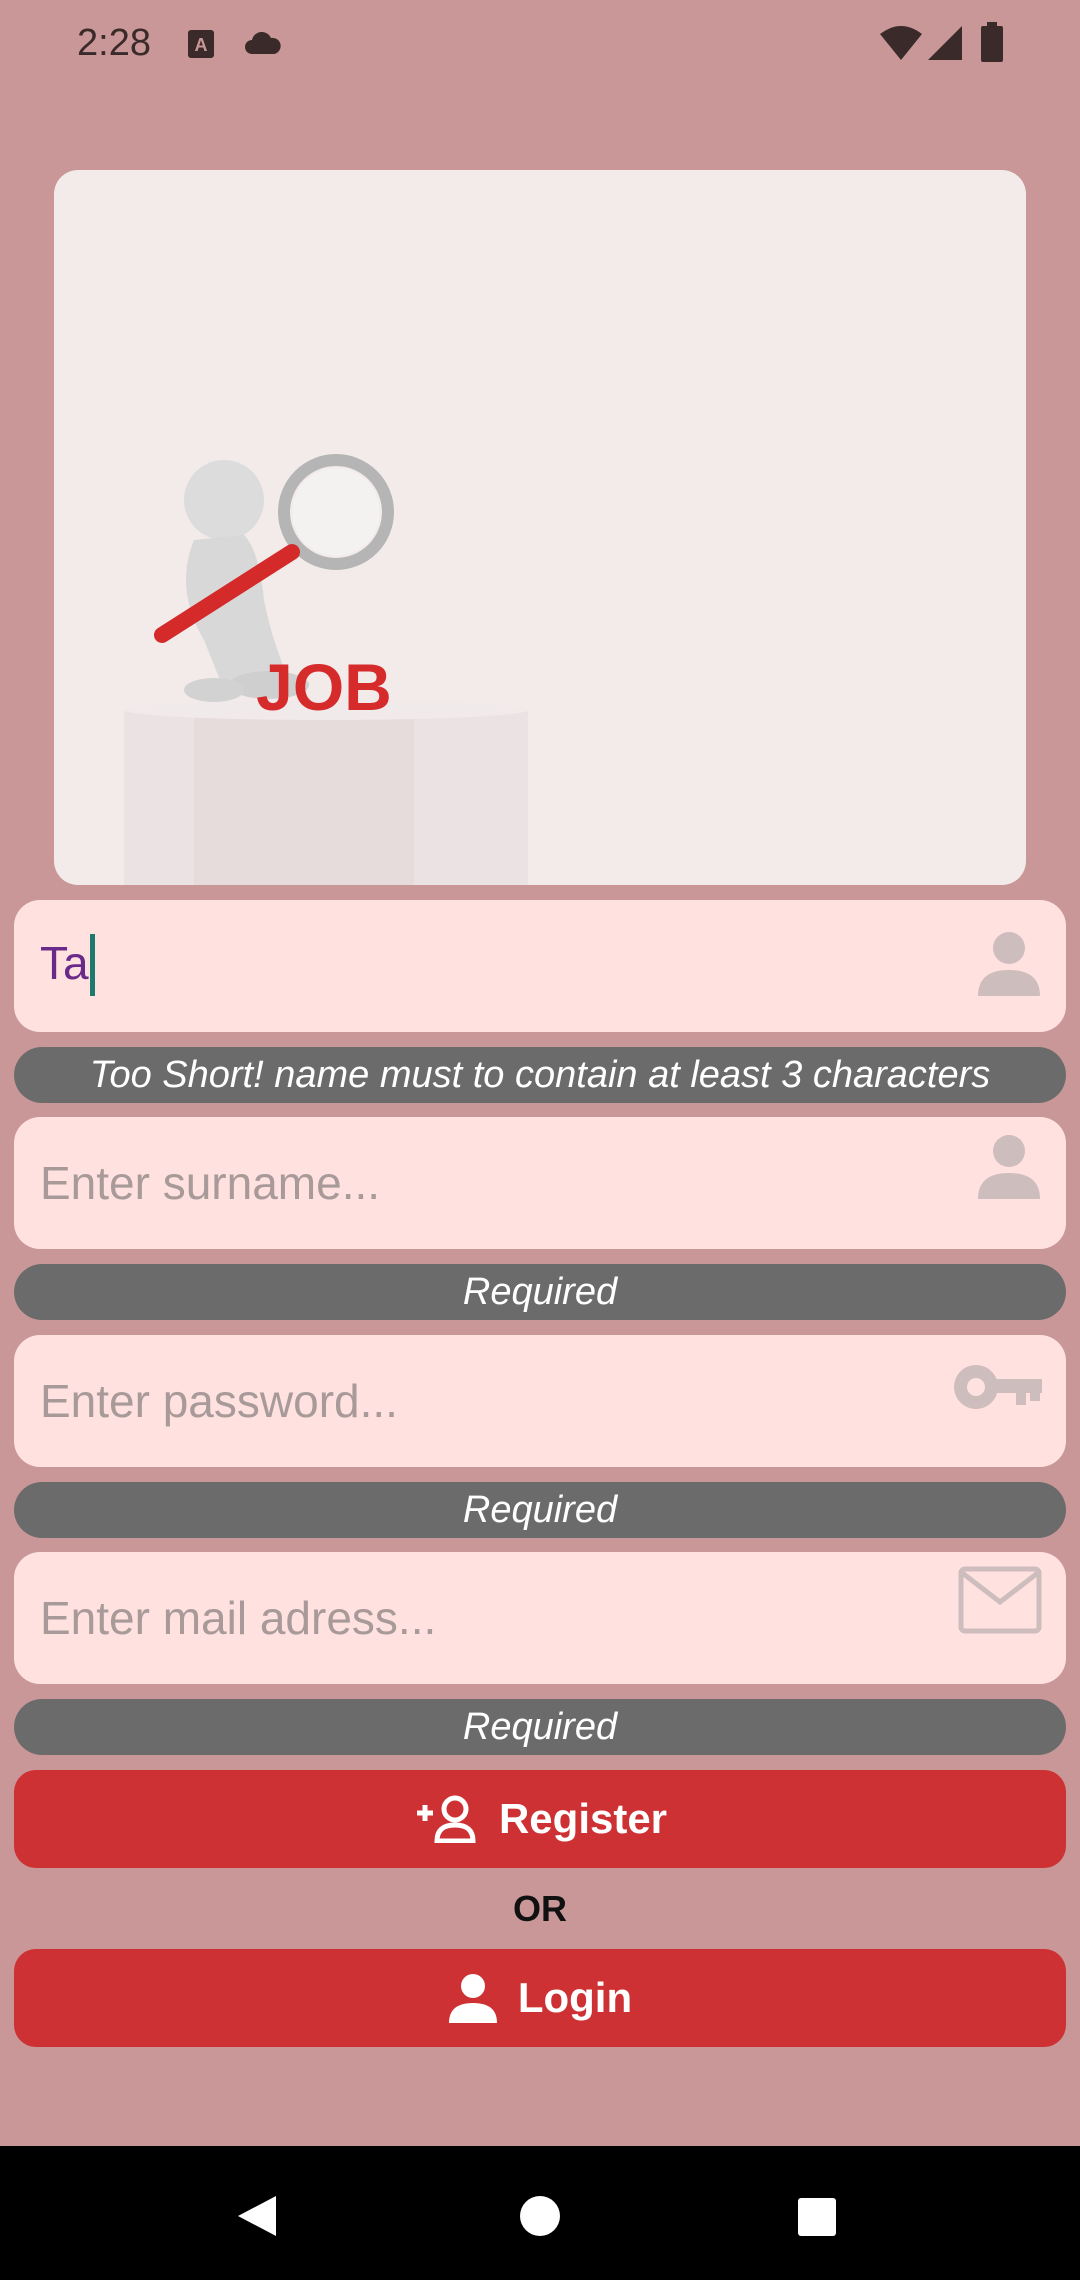  I want to click on password-field, so click(540, 1401).